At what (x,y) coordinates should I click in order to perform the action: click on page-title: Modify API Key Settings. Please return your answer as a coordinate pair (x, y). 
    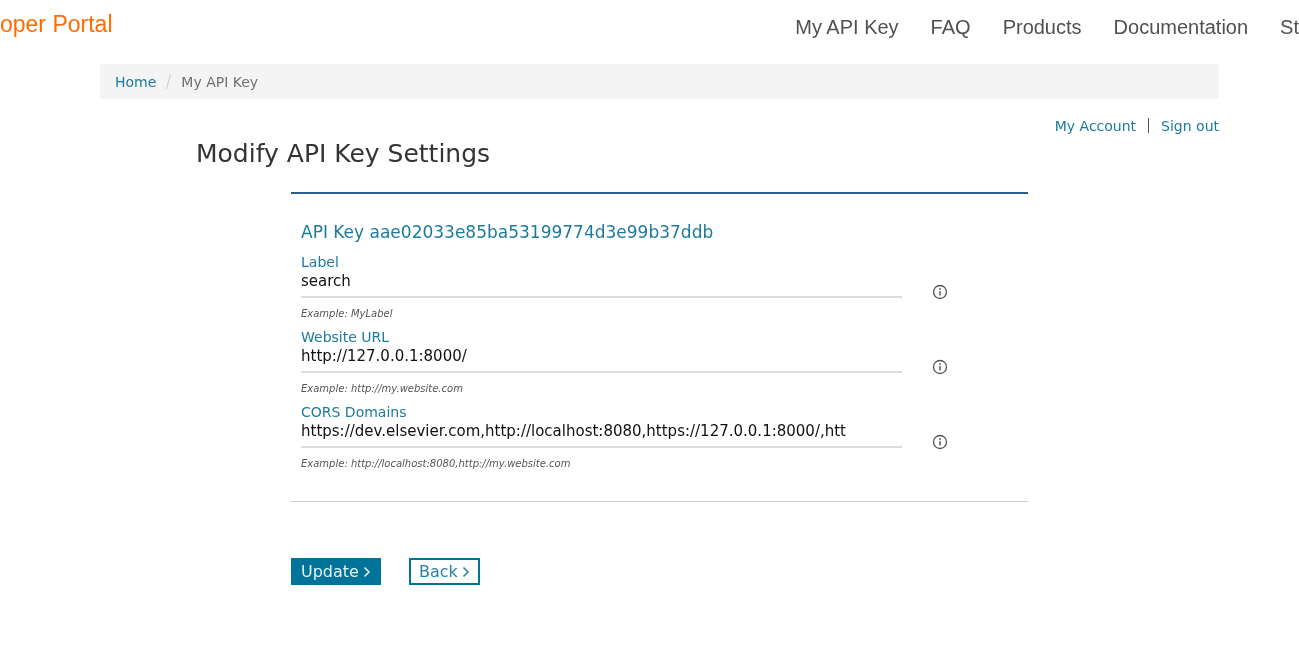
    Looking at the image, I should click on (344, 153).